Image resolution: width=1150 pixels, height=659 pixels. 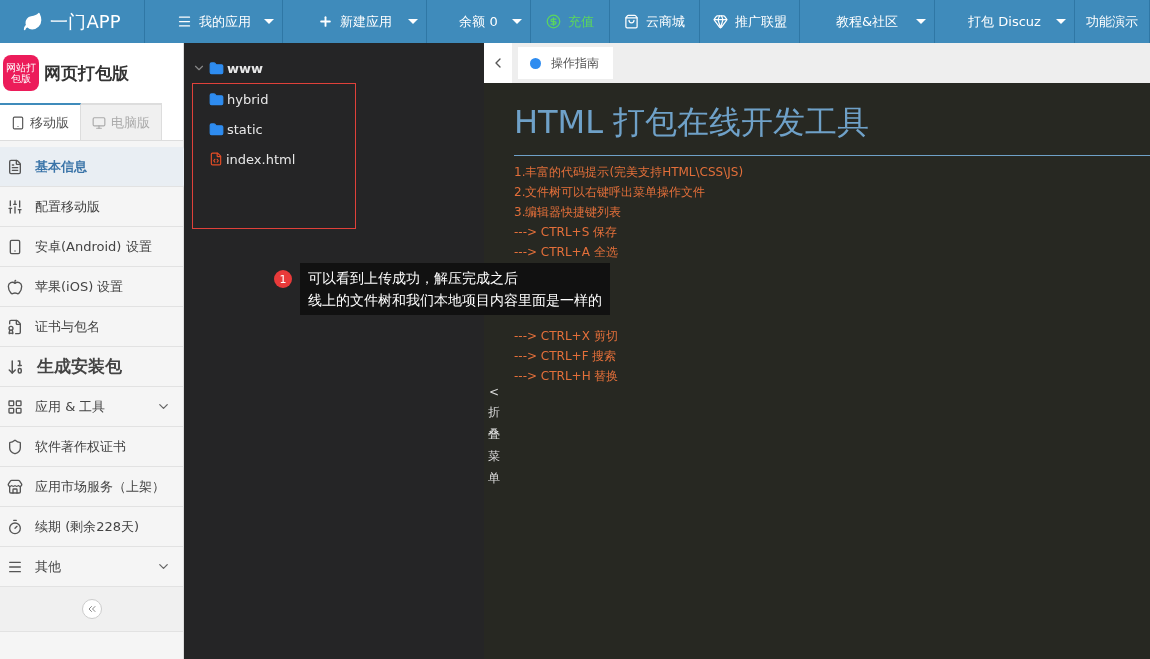 I want to click on step-badge: 1, so click(x=283, y=279).